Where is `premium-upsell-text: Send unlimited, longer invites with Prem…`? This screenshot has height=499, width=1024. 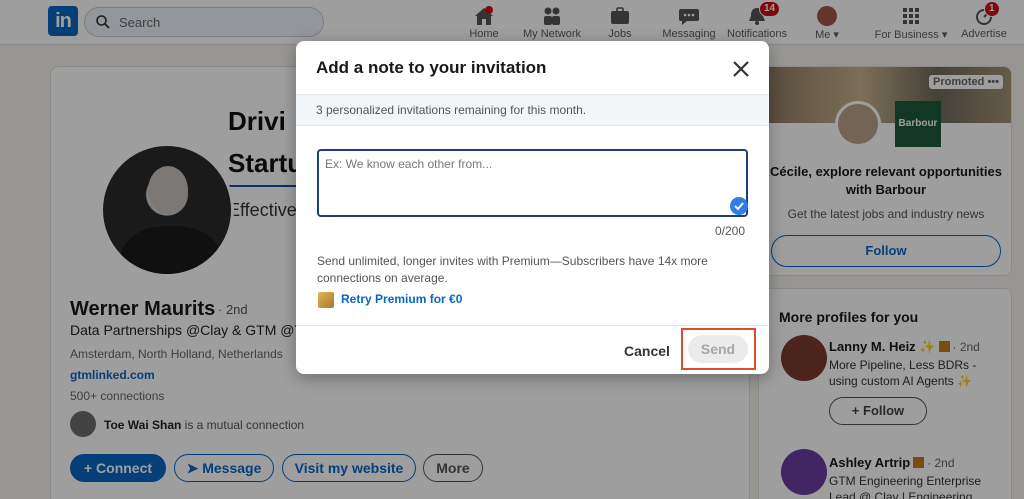
premium-upsell-text: Send unlimited, longer invites with Prem… is located at coordinates (512, 269).